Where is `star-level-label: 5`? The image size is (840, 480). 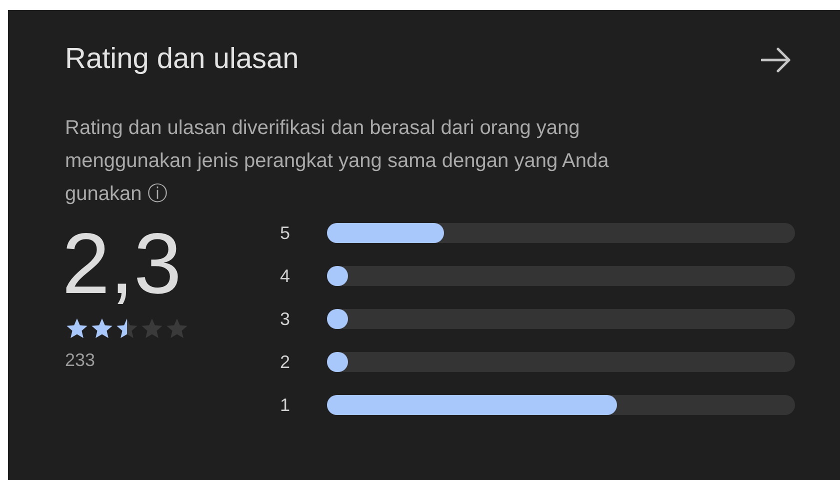
star-level-label: 5 is located at coordinates (286, 232).